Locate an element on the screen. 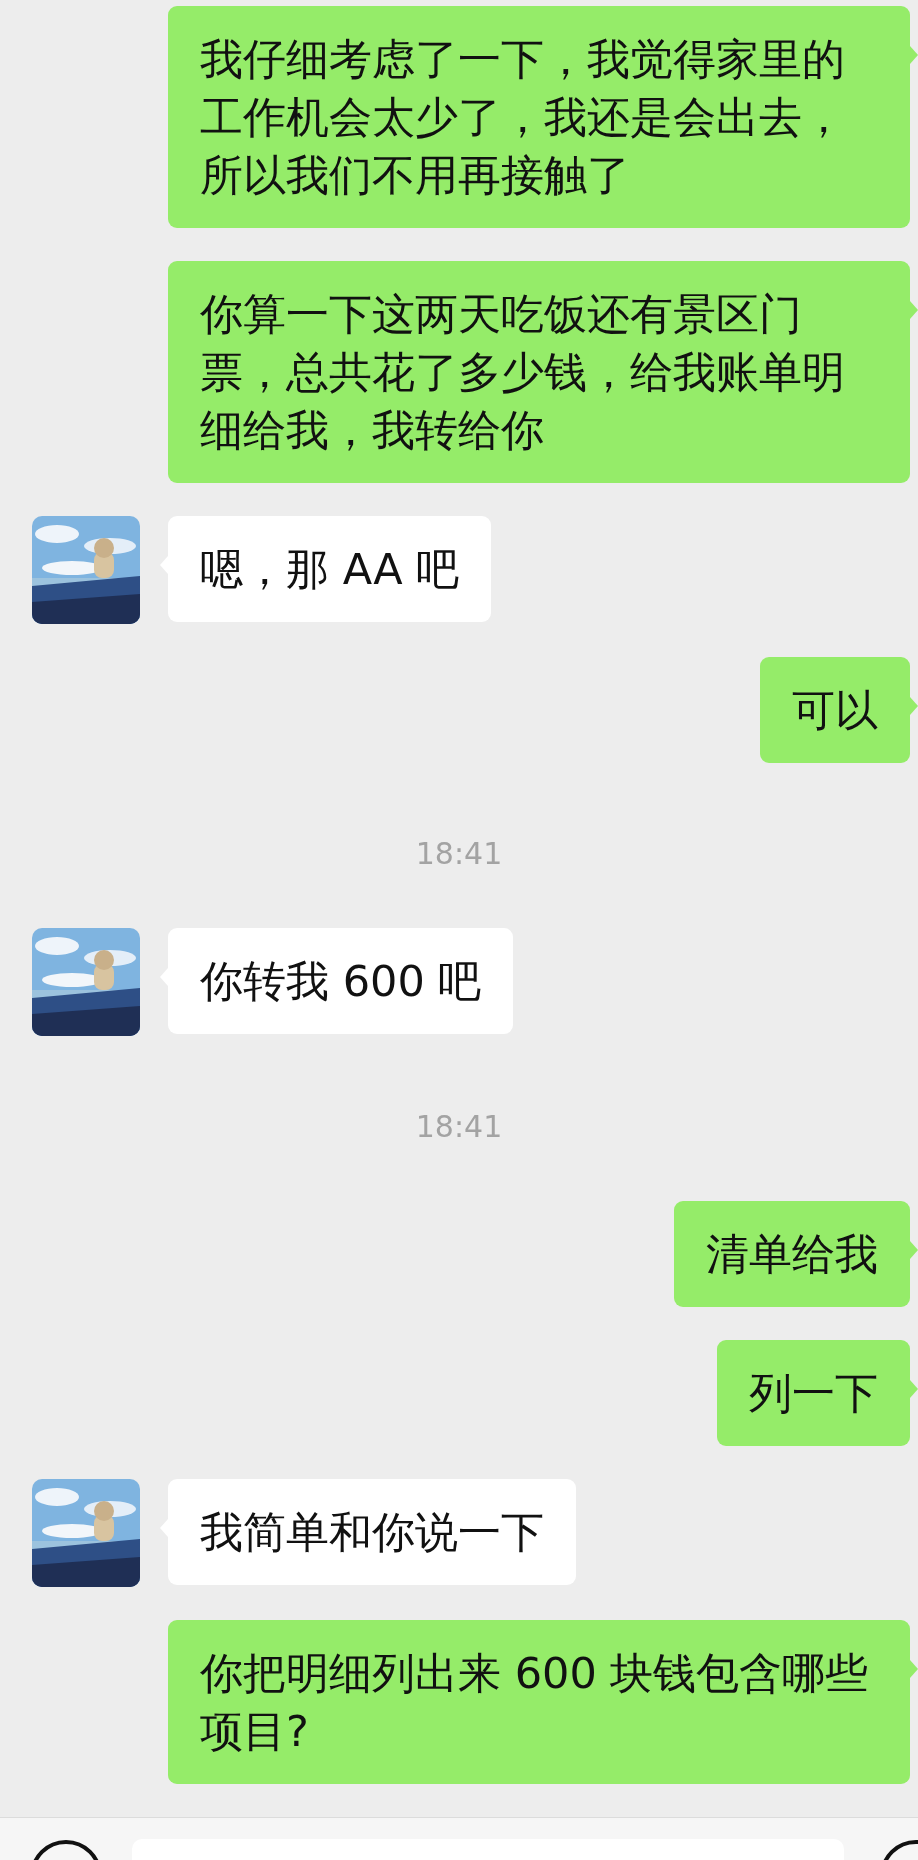 Image resolution: width=918 pixels, height=1860 pixels. message-bubble: 列一下 is located at coordinates (813, 1393).